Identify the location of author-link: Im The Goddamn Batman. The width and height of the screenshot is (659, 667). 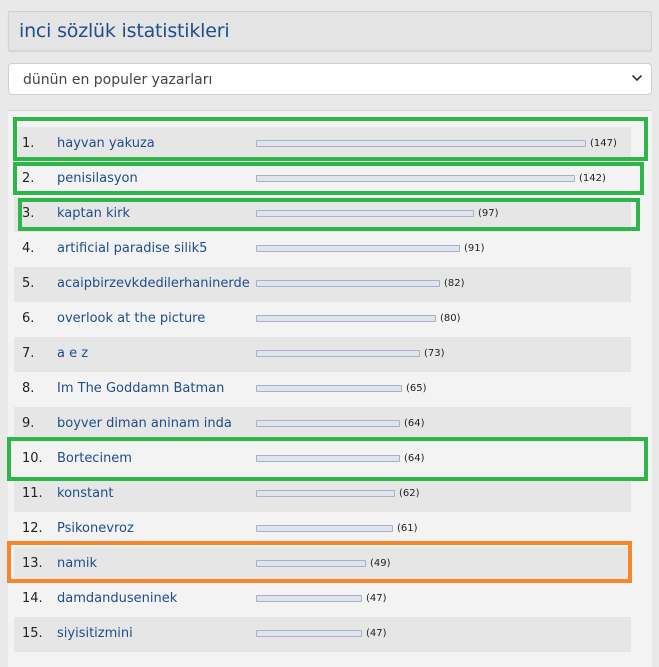
(140, 388).